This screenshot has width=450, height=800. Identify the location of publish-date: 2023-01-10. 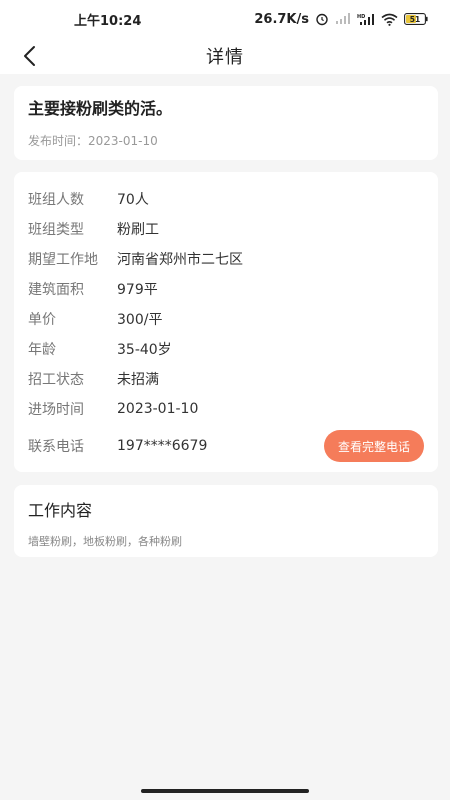
(123, 141).